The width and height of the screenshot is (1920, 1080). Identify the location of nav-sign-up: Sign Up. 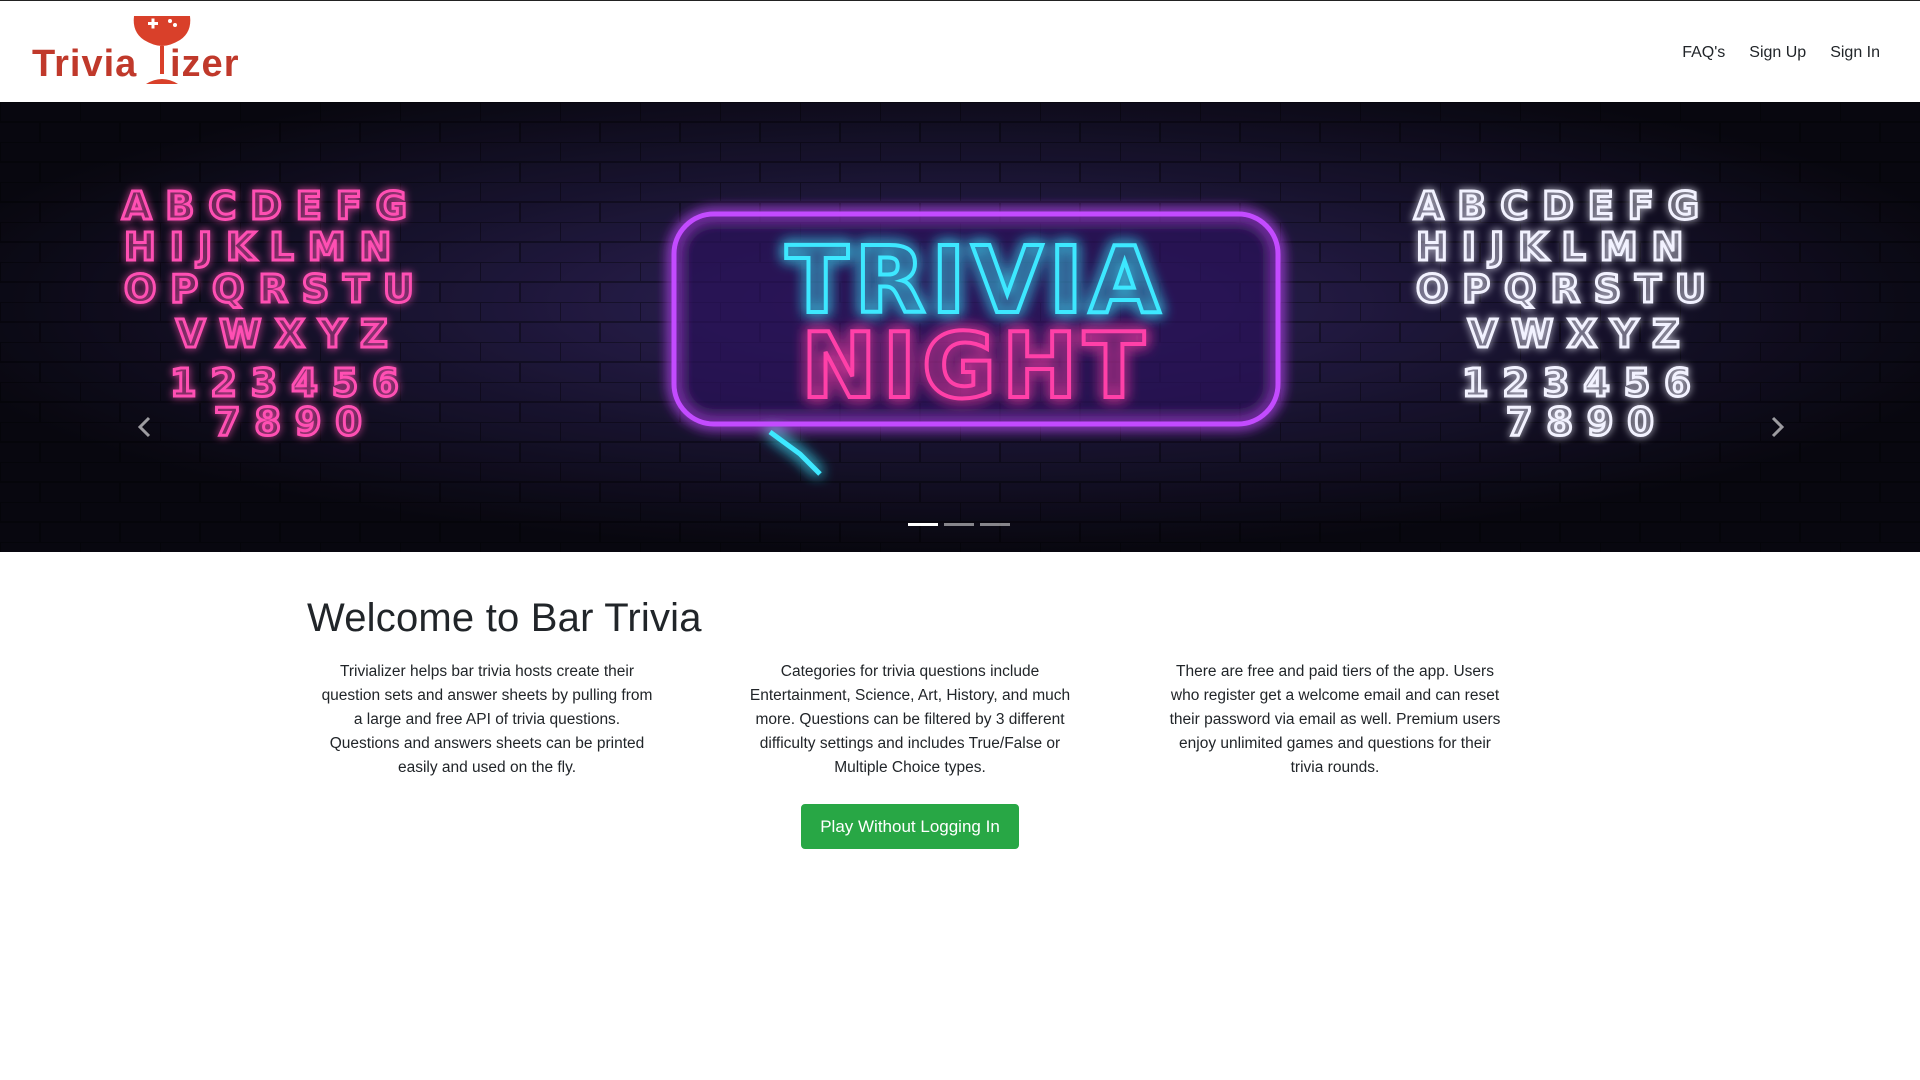
(1777, 53).